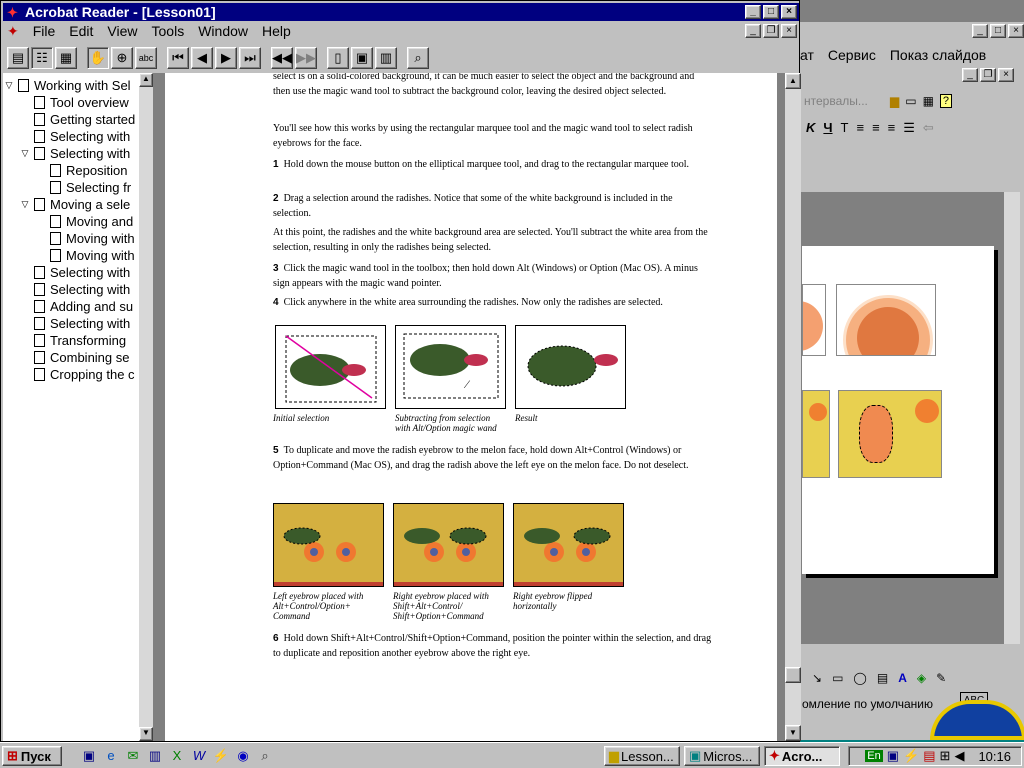 The width and height of the screenshot is (1024, 768). Describe the element at coordinates (146, 58) in the screenshot. I see `text-select-icon: abc` at that location.